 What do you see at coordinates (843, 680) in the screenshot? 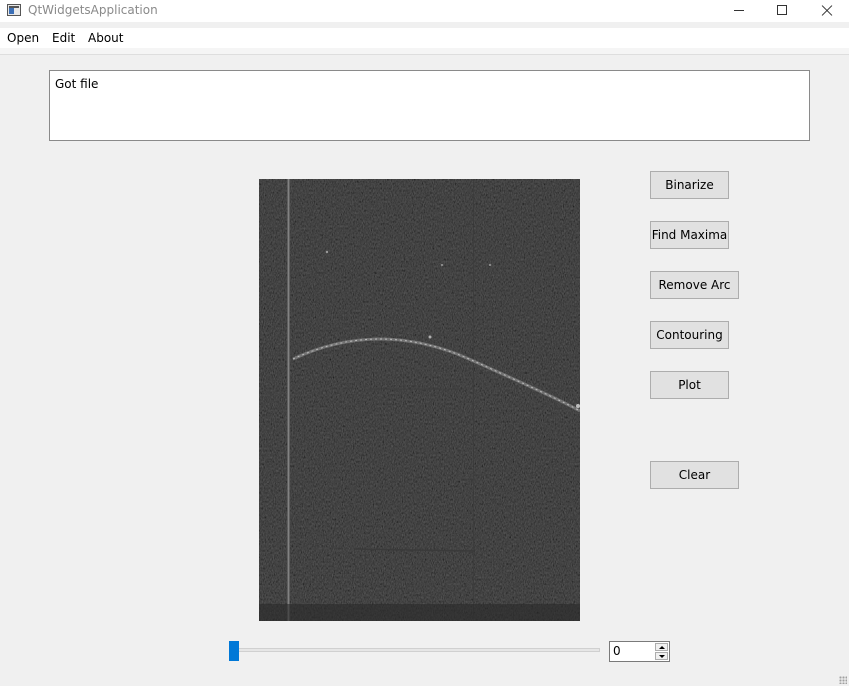
I see `size-grip` at bounding box center [843, 680].